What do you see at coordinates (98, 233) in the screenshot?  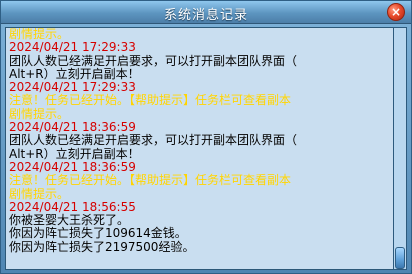 I see `log-line: 你因为阵亡损失了109614金钱。` at bounding box center [98, 233].